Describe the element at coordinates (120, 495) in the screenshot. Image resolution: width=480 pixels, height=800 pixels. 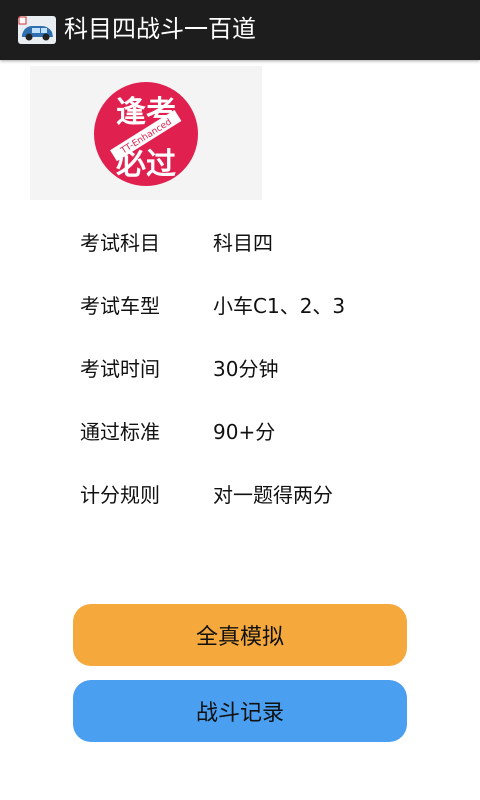
I see `info-label: 计分规则` at that location.